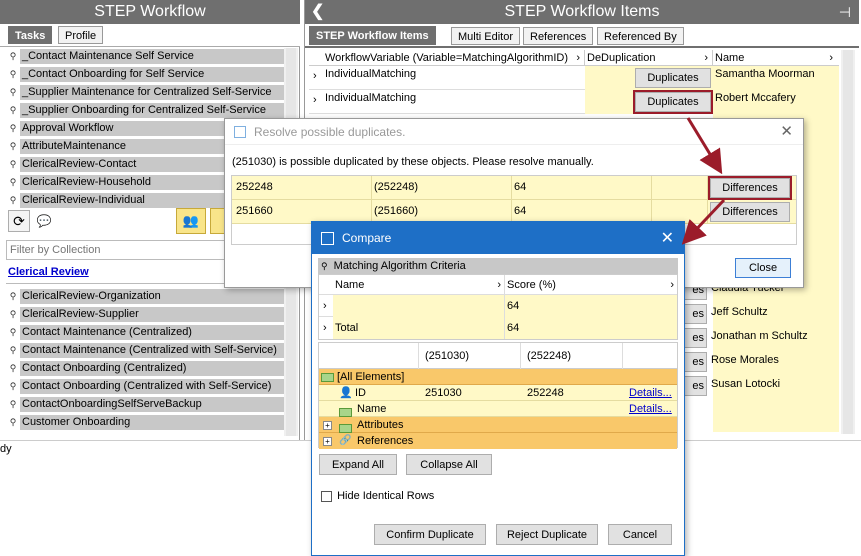 The width and height of the screenshot is (861, 556). I want to click on criteria-cell-name, so click(419, 306).